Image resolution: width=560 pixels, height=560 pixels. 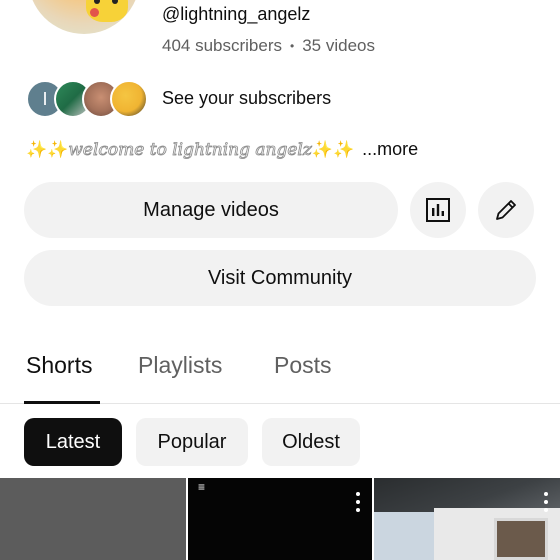 I want to click on pencil-icon, so click(x=506, y=210).